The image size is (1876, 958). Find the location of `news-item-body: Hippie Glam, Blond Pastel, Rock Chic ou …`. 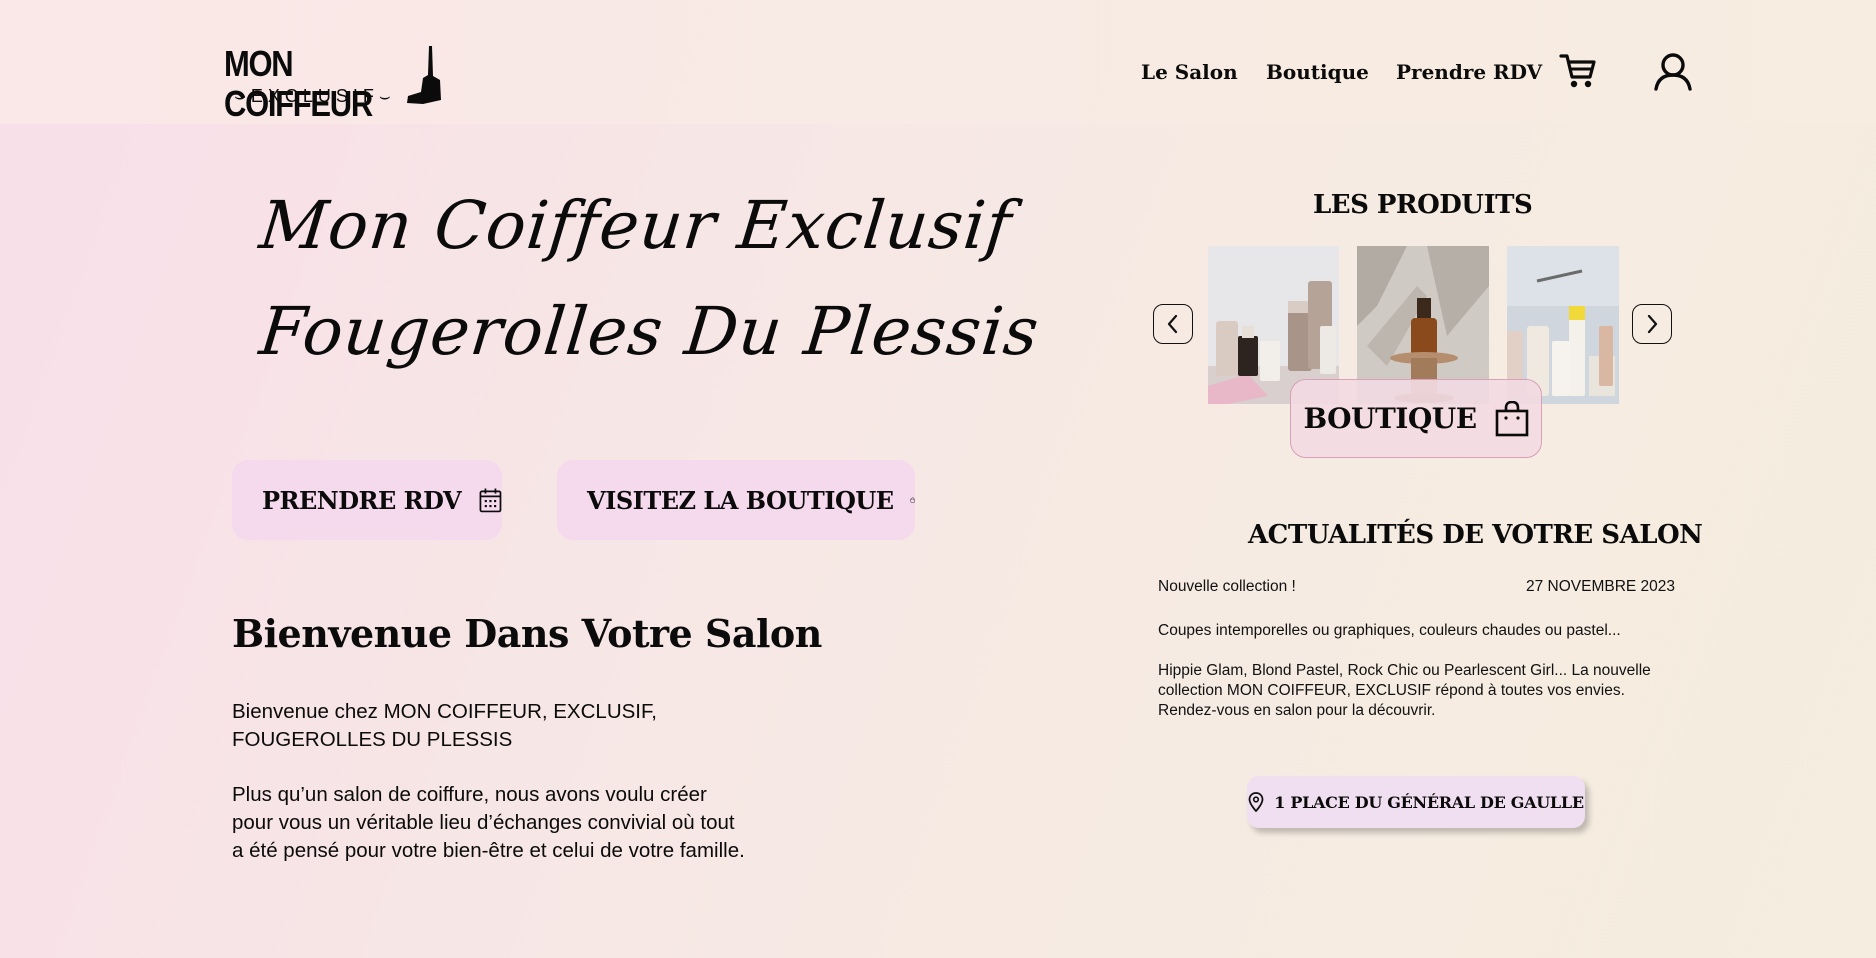

news-item-body: Hippie Glam, Blond Pastel, Rock Chic ou … is located at coordinates (1404, 691).